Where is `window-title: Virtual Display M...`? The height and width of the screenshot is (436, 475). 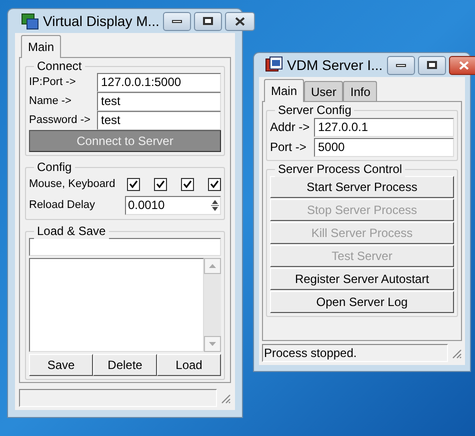 window-title: Virtual Display M... is located at coordinates (101, 21).